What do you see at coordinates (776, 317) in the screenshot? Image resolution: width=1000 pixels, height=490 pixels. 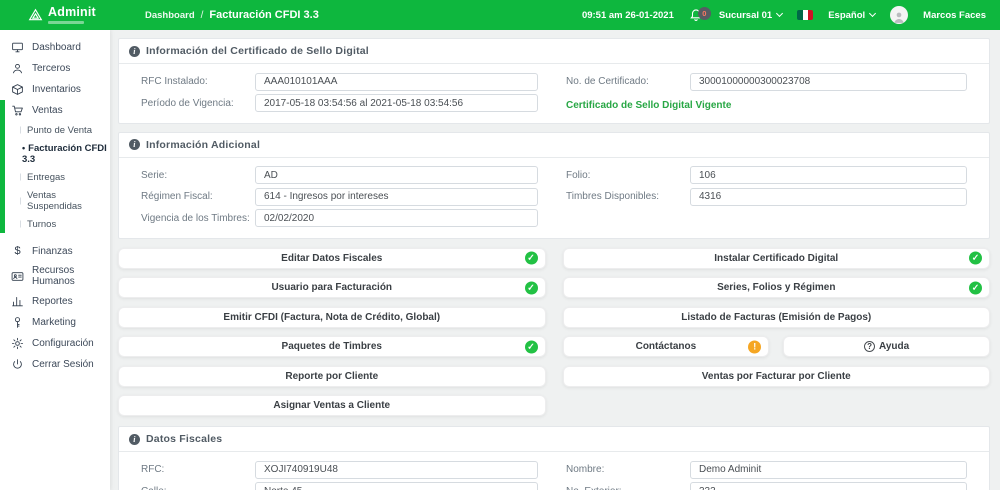 I see `listado-facturas-button: Listado de Facturas (Emisión de Pagos)` at bounding box center [776, 317].